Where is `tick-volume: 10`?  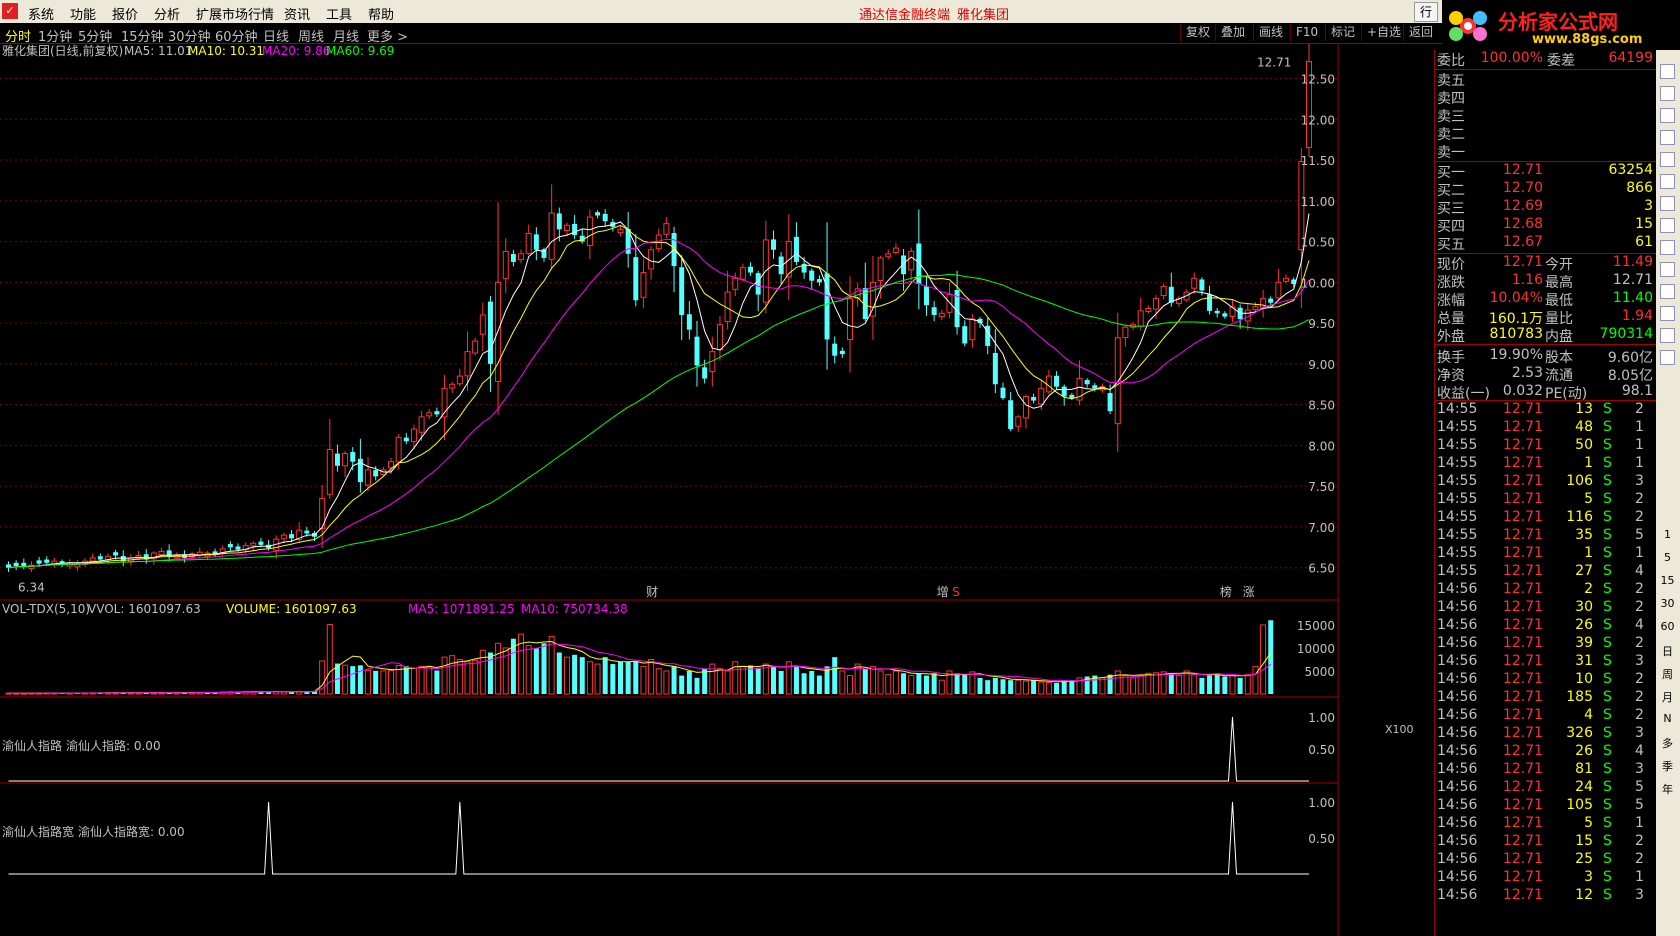
tick-volume: 10 is located at coordinates (1584, 679).